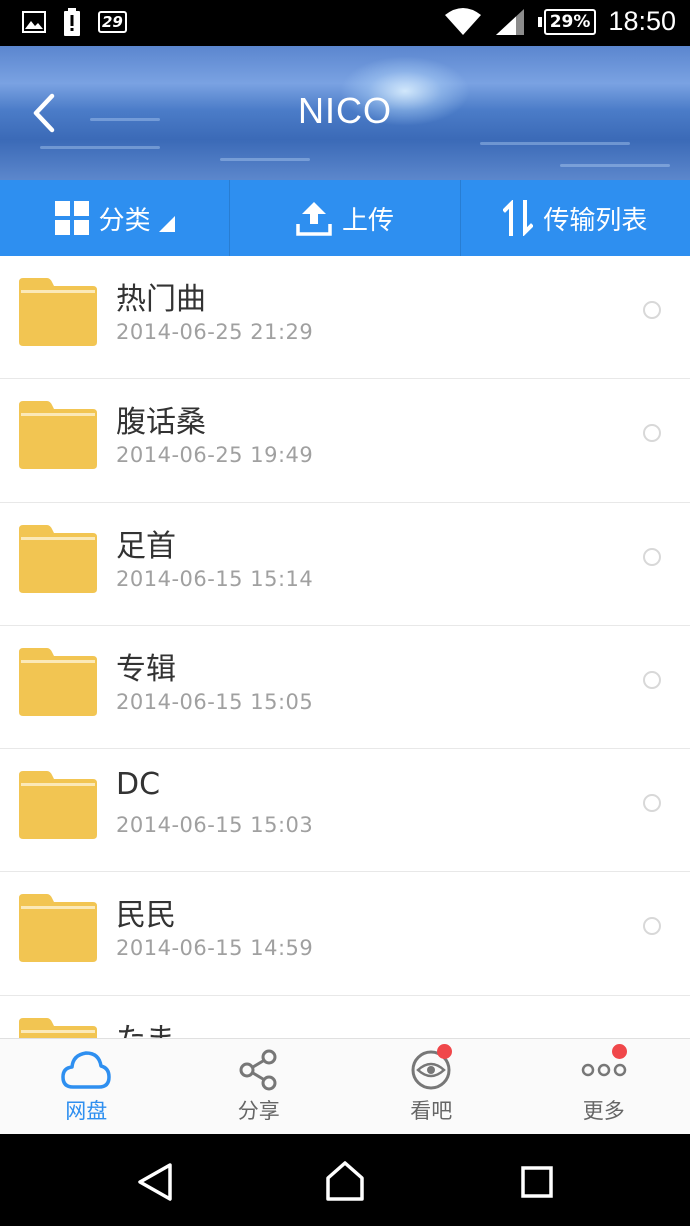 This screenshot has width=690, height=1226. Describe the element at coordinates (86, 1070) in the screenshot. I see `cloud-icon` at that location.